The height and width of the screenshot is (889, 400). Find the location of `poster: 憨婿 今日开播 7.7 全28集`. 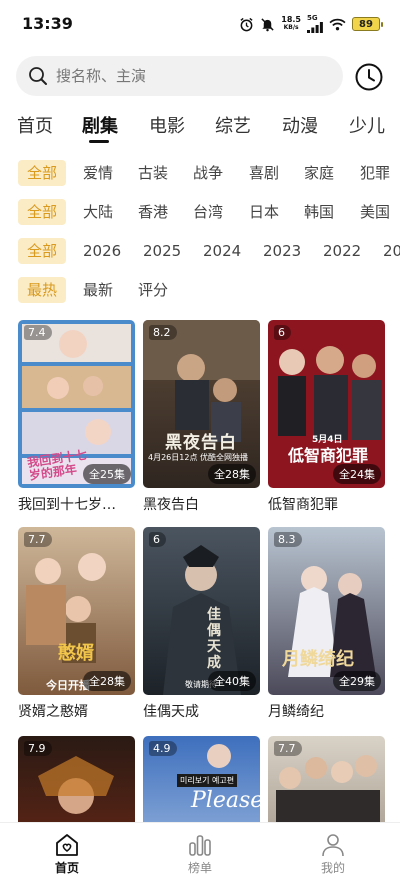

poster: 憨婿 今日开播 7.7 全28集 is located at coordinates (76, 611).